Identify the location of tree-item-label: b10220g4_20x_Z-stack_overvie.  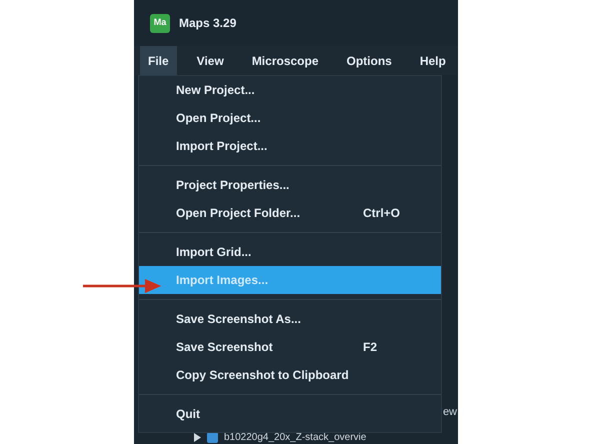
(295, 437).